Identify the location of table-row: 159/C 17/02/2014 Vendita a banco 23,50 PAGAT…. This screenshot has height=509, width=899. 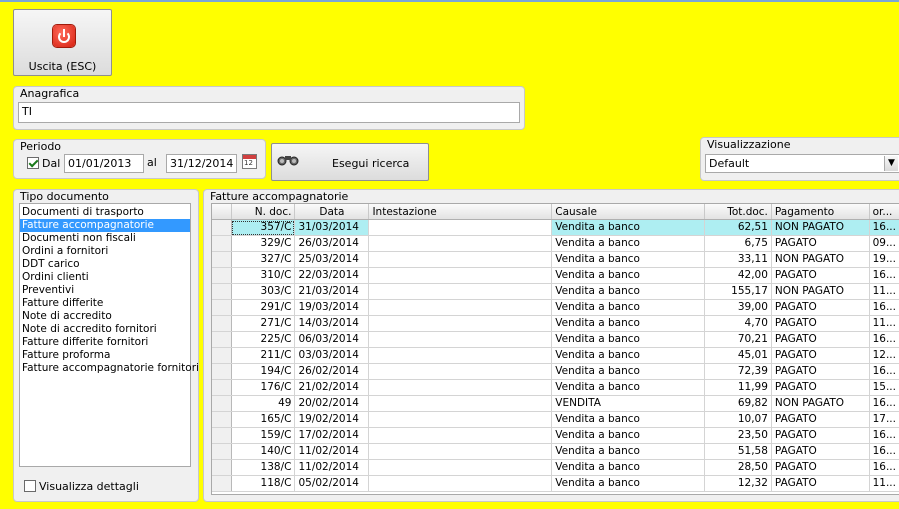
(555, 435).